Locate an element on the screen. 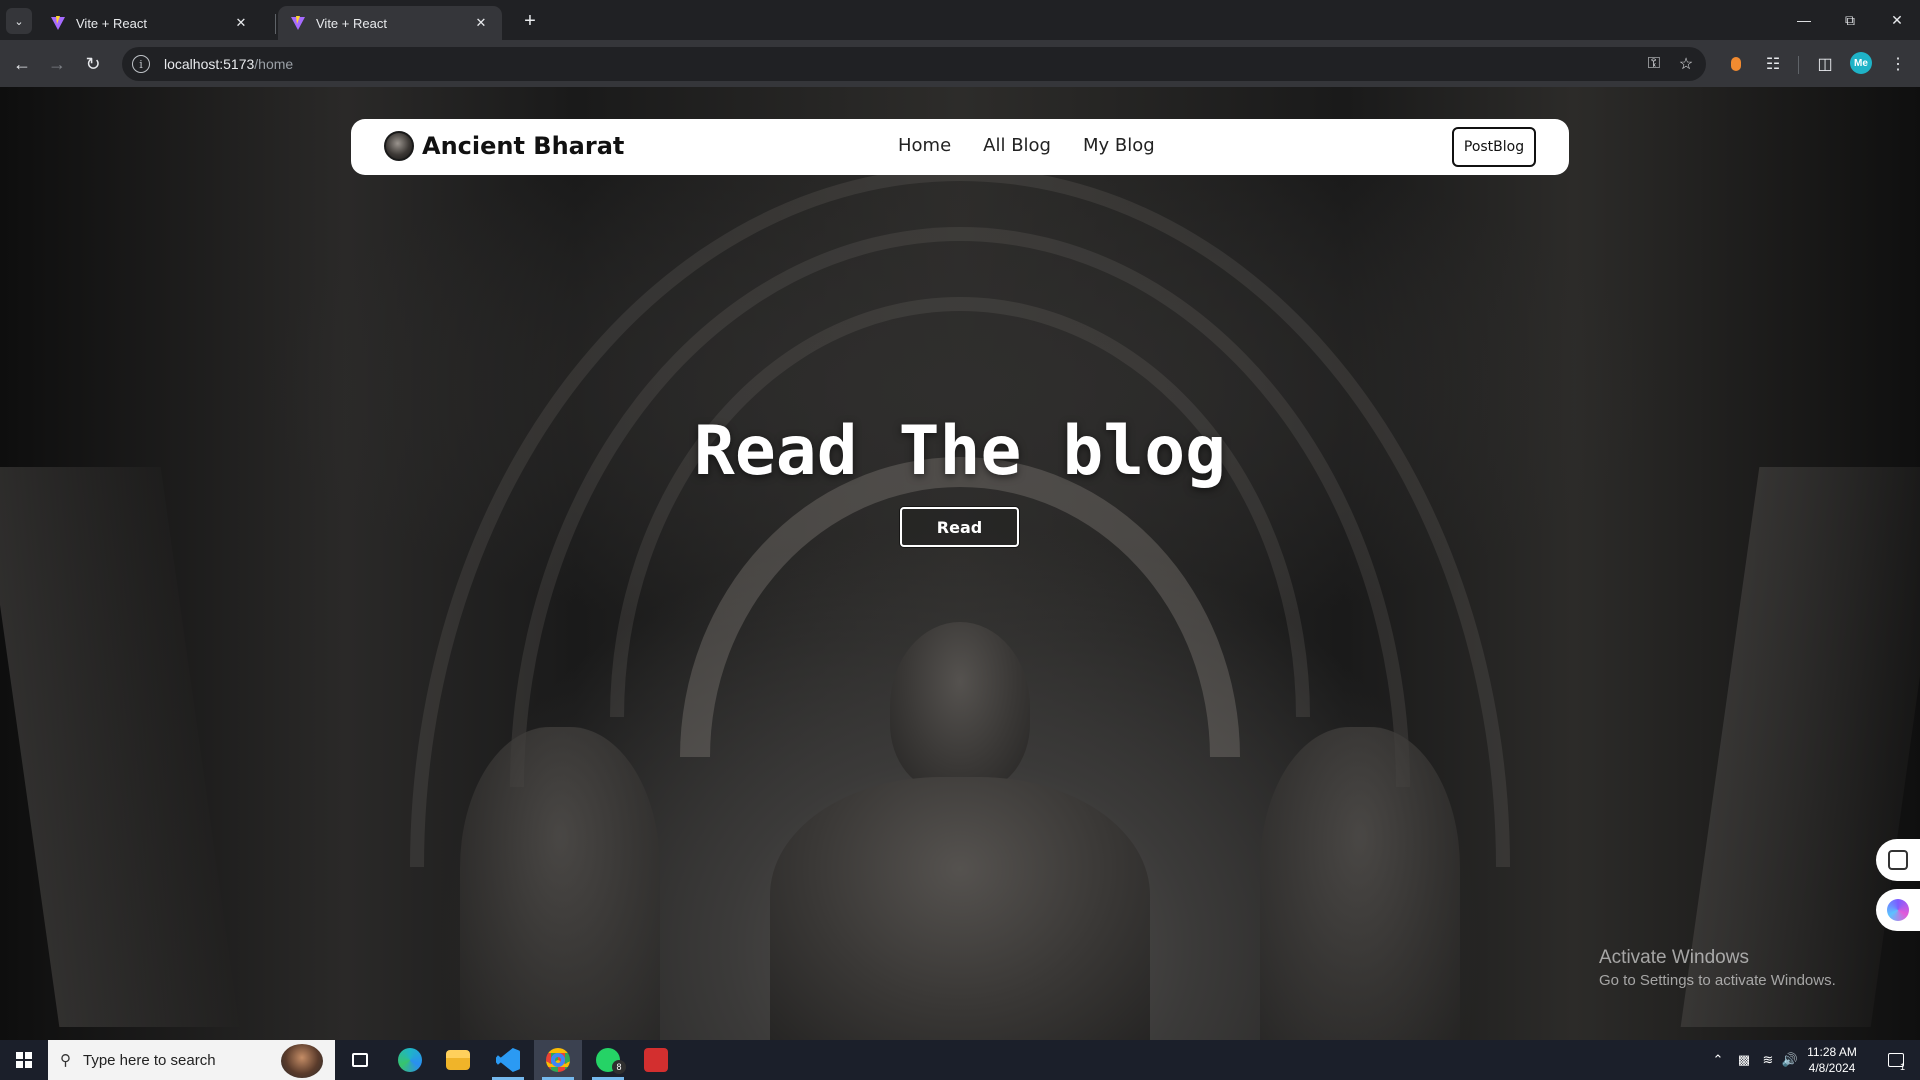 The image size is (1920, 1080). acrobat-icon is located at coordinates (656, 1060).